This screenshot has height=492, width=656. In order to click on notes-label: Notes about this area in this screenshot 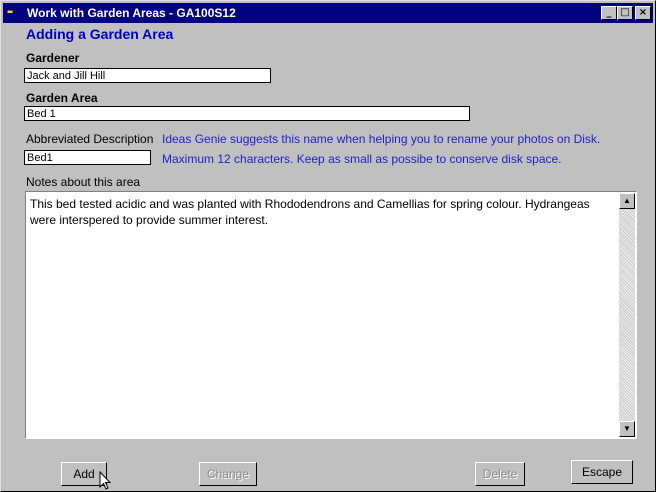, I will do `click(83, 182)`.